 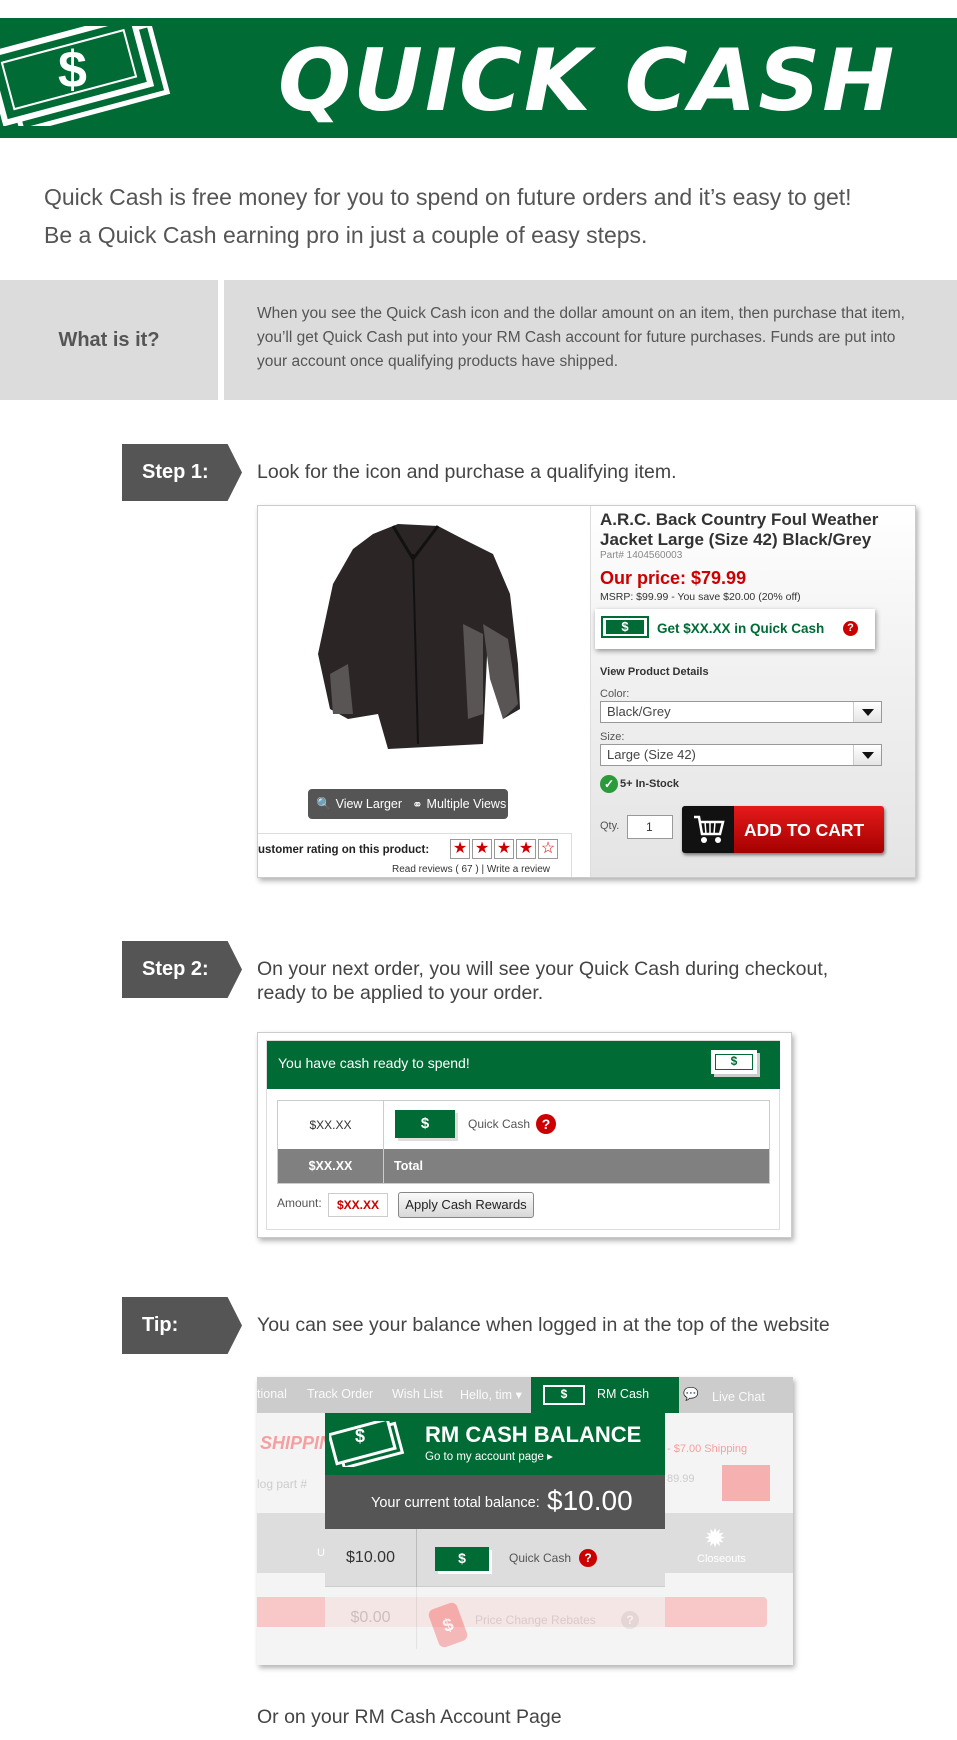 What do you see at coordinates (721, 1559) in the screenshot?
I see `faded-closeouts-label: Closeouts` at bounding box center [721, 1559].